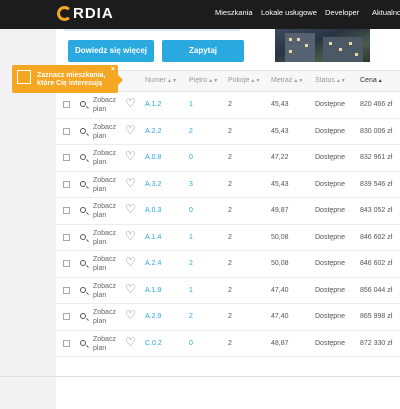  What do you see at coordinates (153, 263) in the screenshot?
I see `apartment-number: A.2.4` at bounding box center [153, 263].